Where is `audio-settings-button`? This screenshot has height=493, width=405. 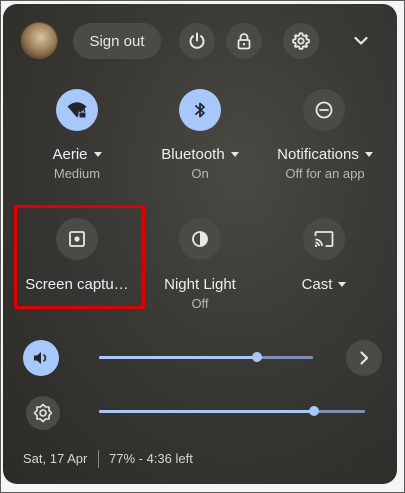 audio-settings-button is located at coordinates (364, 358).